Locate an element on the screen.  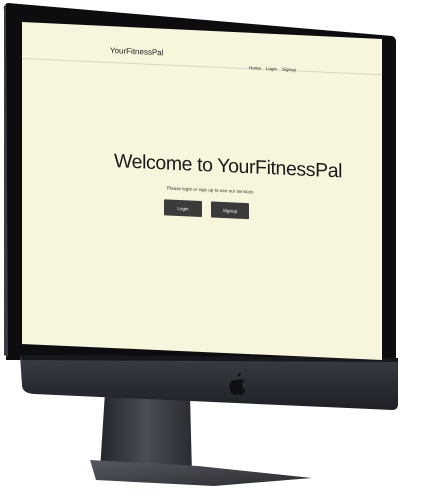
nav-item-home: Home is located at coordinates (255, 68).